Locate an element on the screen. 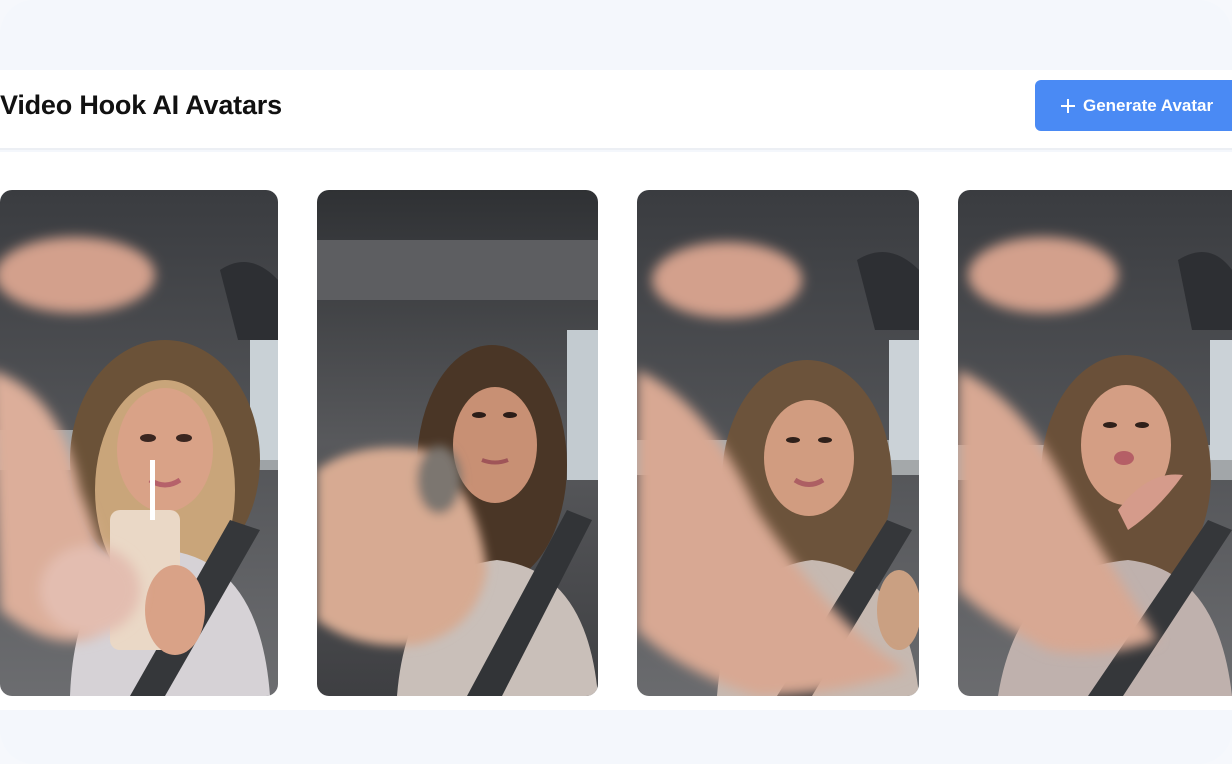 This screenshot has width=1232, height=764. plus-icon is located at coordinates (1068, 105).